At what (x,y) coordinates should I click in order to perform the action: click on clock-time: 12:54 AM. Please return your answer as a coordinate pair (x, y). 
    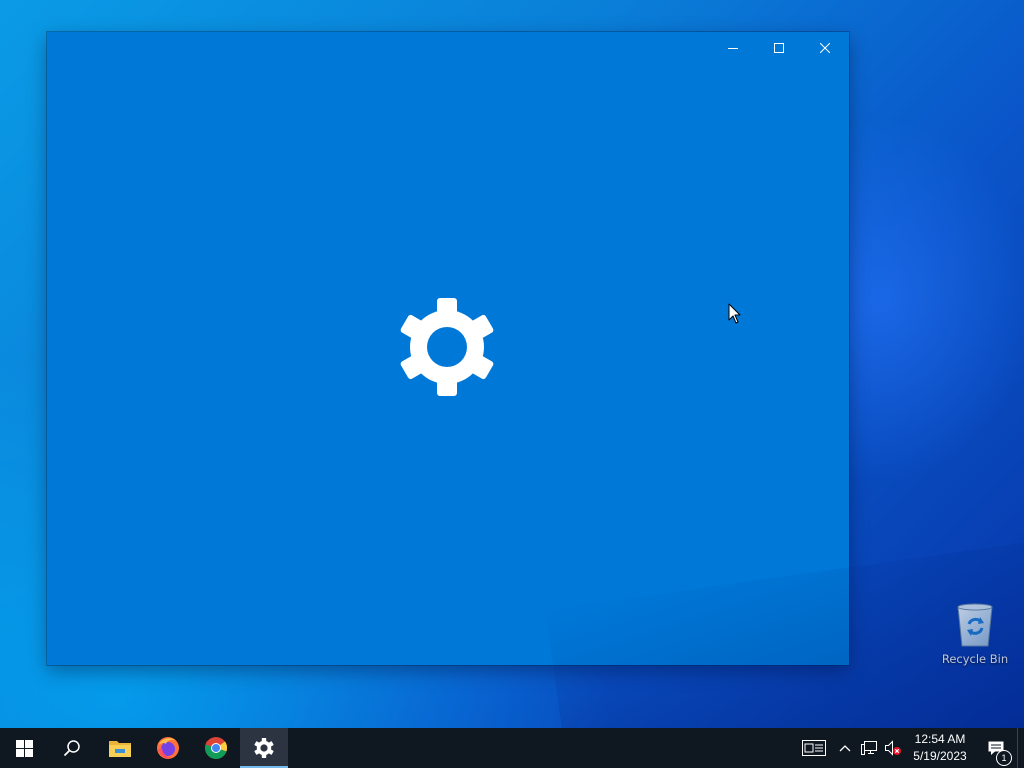
    Looking at the image, I should click on (940, 739).